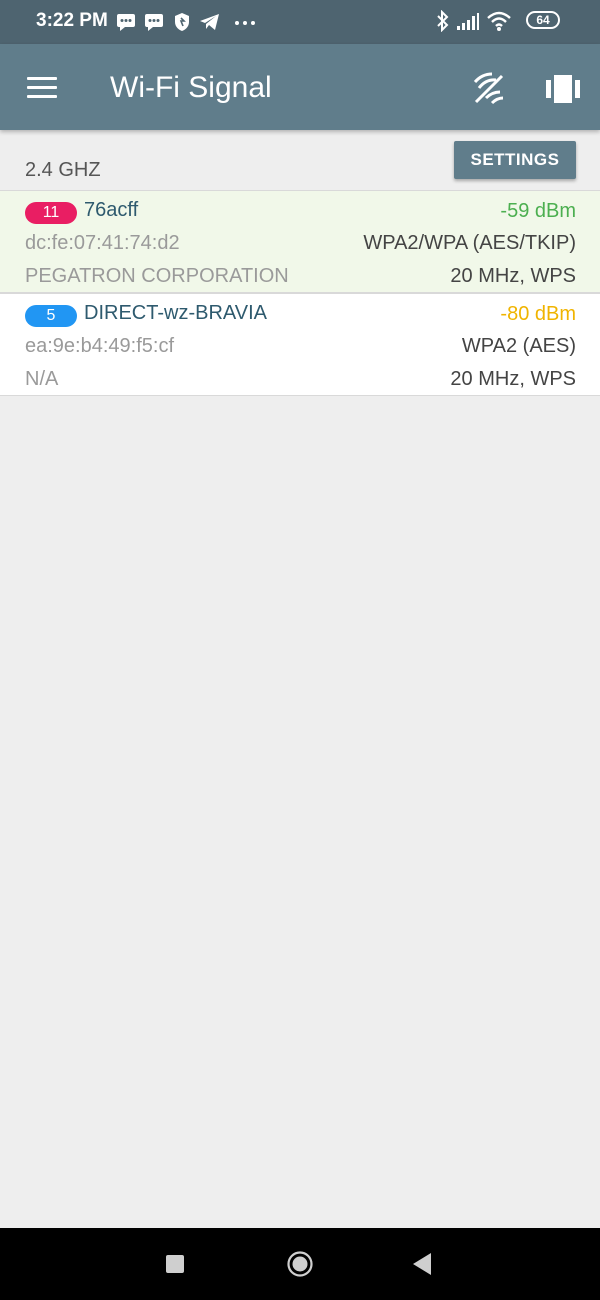 This screenshot has width=600, height=1300. I want to click on view-toggle-icon, so click(563, 89).